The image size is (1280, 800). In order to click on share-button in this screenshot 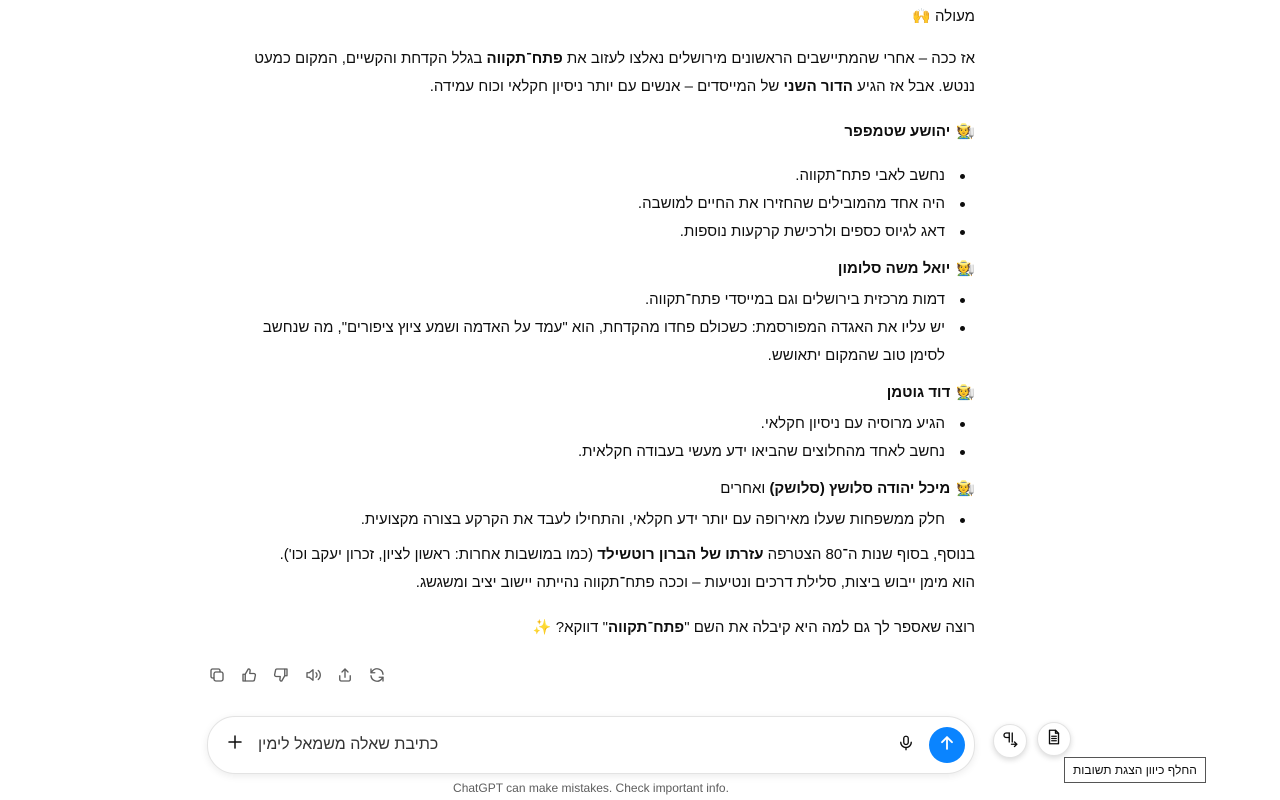, I will do `click(345, 677)`.